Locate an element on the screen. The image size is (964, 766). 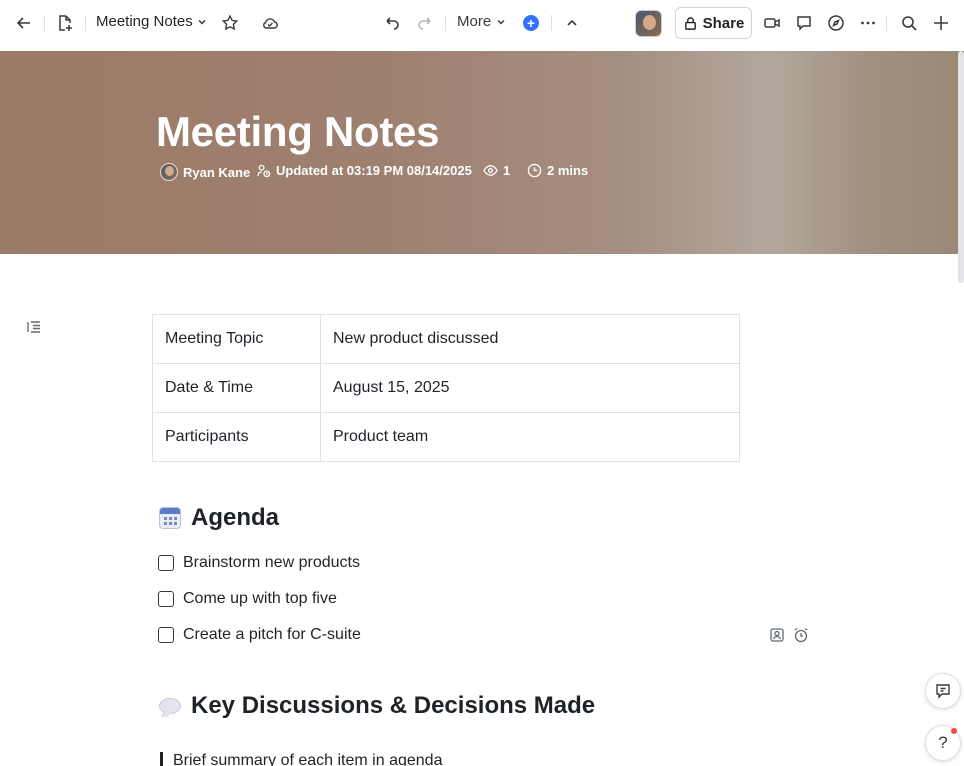
help-button: ? is located at coordinates (943, 743).